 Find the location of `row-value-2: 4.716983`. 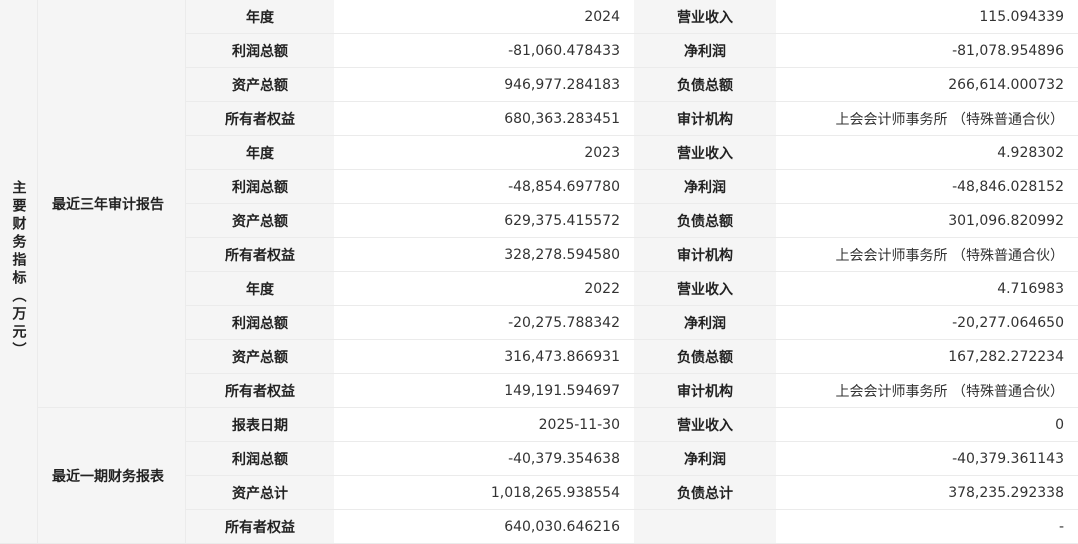

row-value-2: 4.716983 is located at coordinates (927, 289).